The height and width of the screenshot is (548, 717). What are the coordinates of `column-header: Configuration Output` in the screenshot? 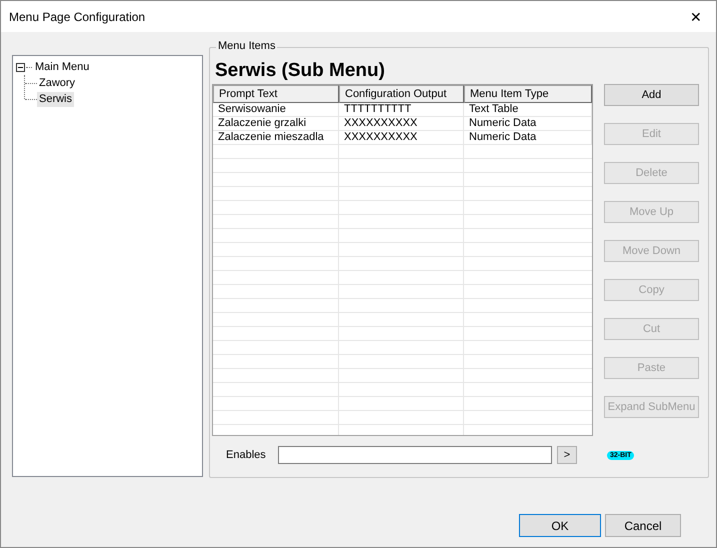 It's located at (401, 94).